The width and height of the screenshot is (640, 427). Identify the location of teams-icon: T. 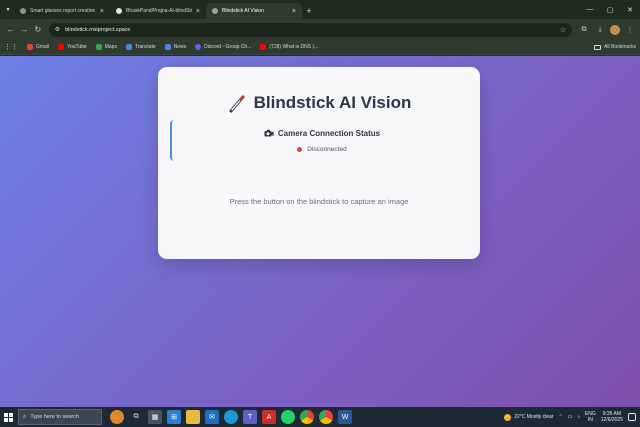
(250, 417).